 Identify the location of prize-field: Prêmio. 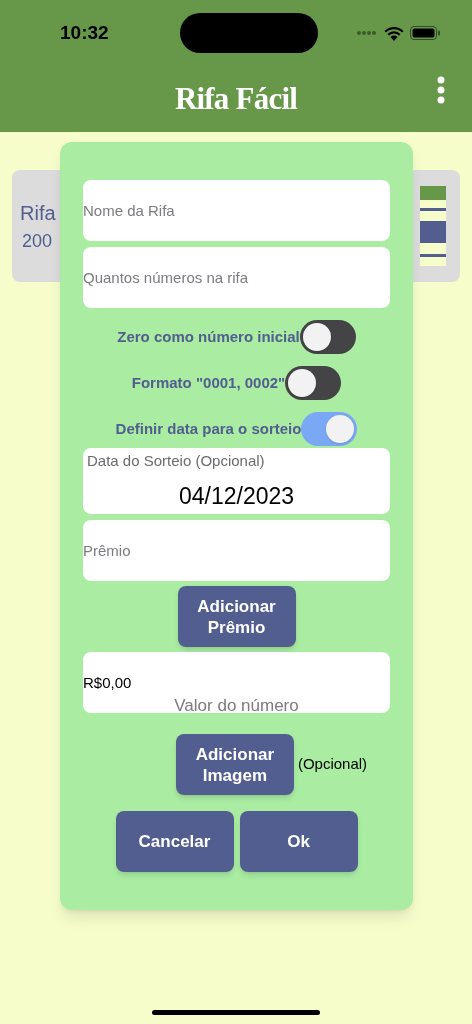
(236, 550).